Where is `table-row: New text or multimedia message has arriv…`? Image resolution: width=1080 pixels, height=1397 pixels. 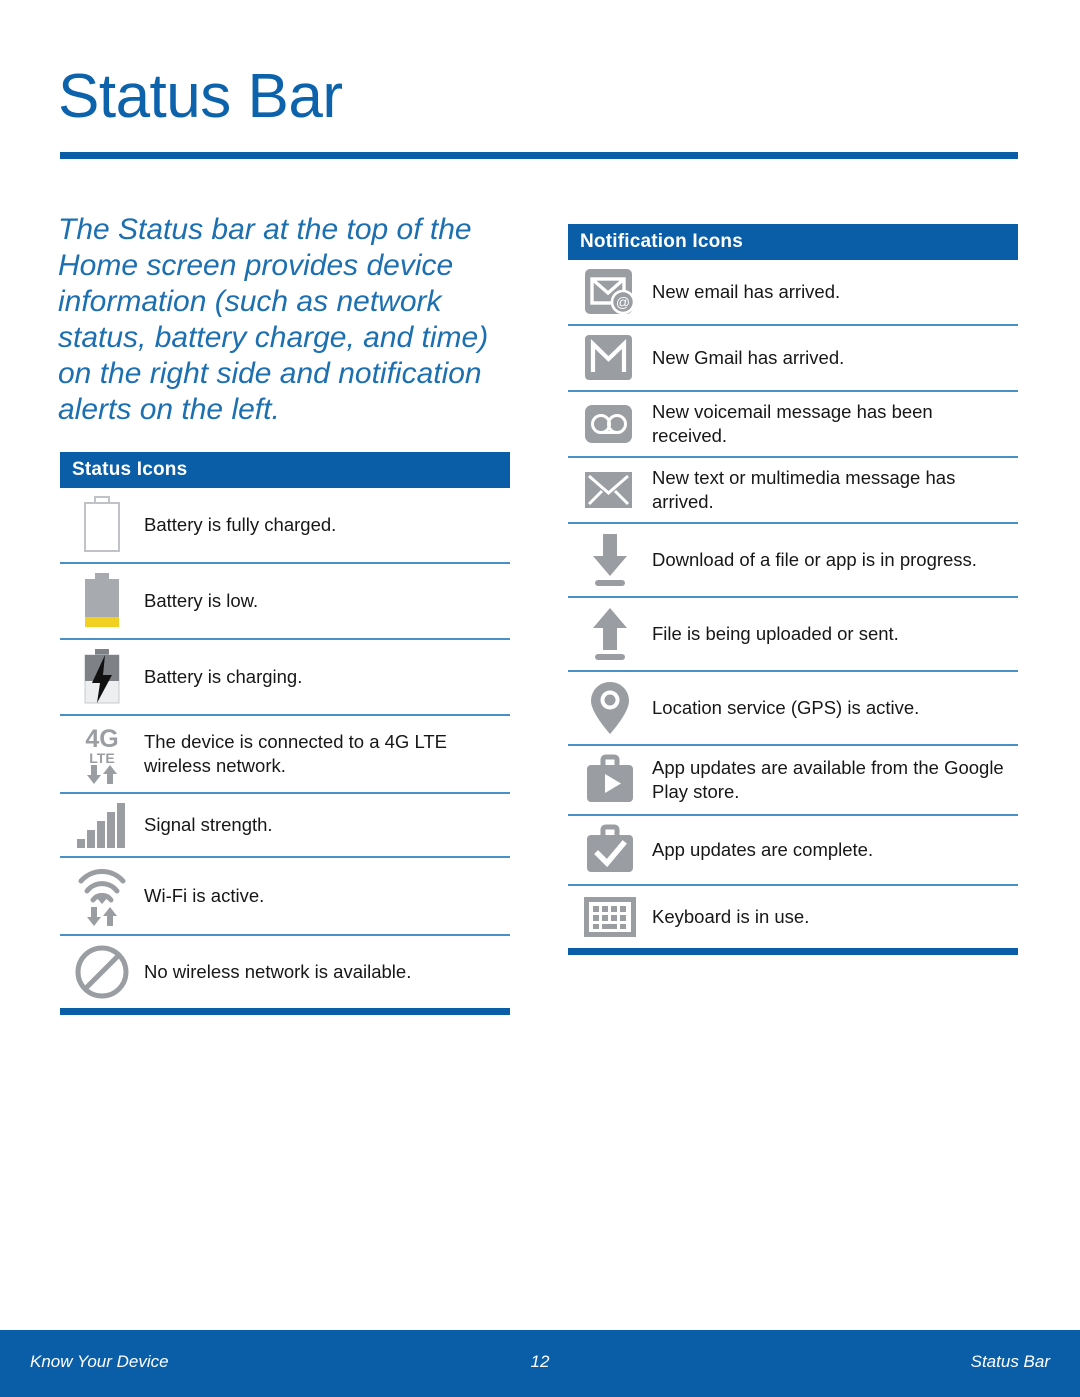
table-row: New text or multimedia message has arriv… is located at coordinates (793, 491).